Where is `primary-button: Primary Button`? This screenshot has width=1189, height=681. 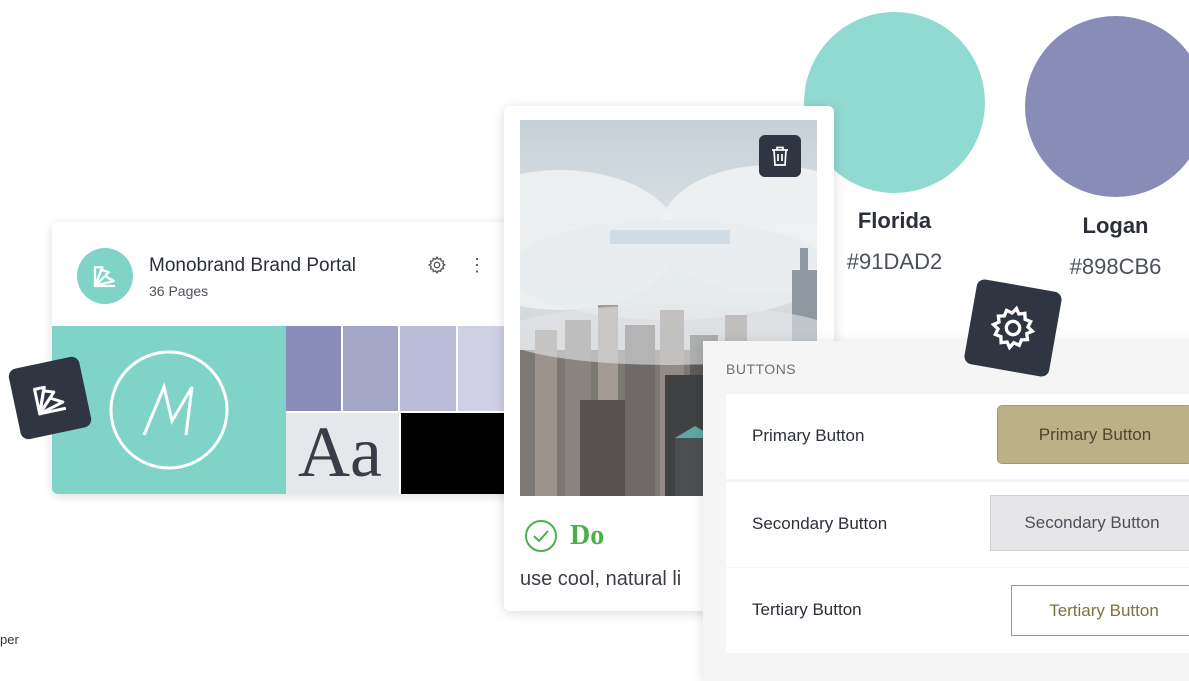
primary-button: Primary Button is located at coordinates (1093, 434).